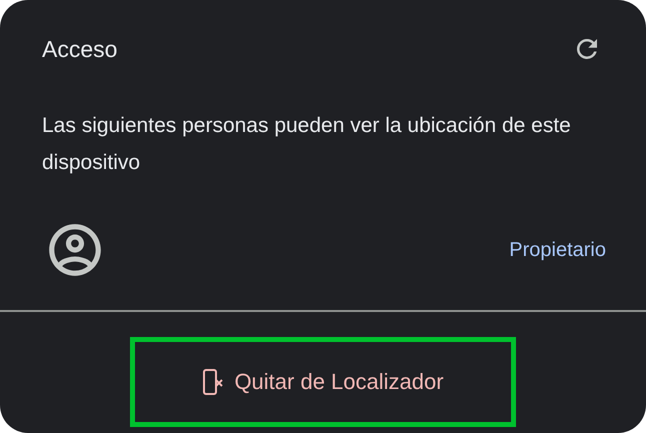 The height and width of the screenshot is (433, 646). I want to click on description-text: Las siguientes personas pueden ver la ubicación de este dispositivo, so click(306, 144).